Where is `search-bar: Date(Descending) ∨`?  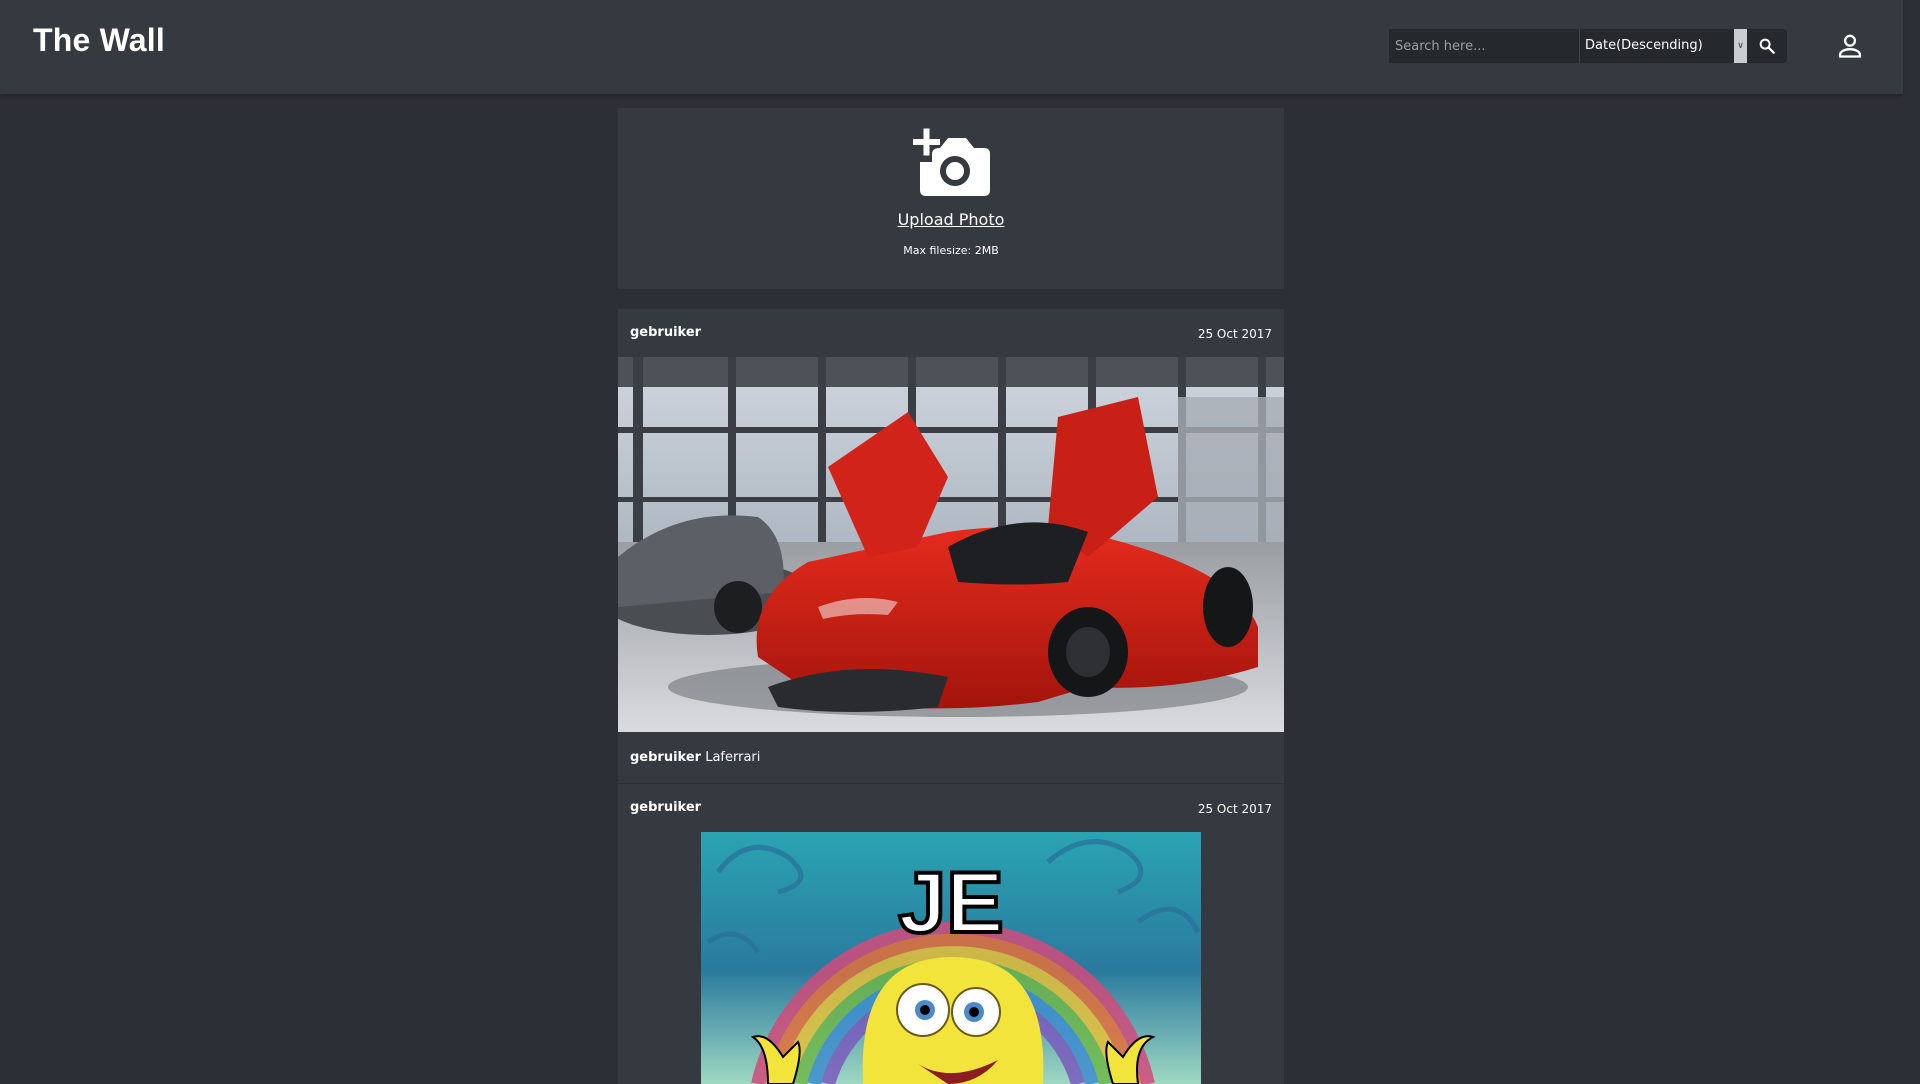
search-bar: Date(Descending) ∨ is located at coordinates (1588, 46).